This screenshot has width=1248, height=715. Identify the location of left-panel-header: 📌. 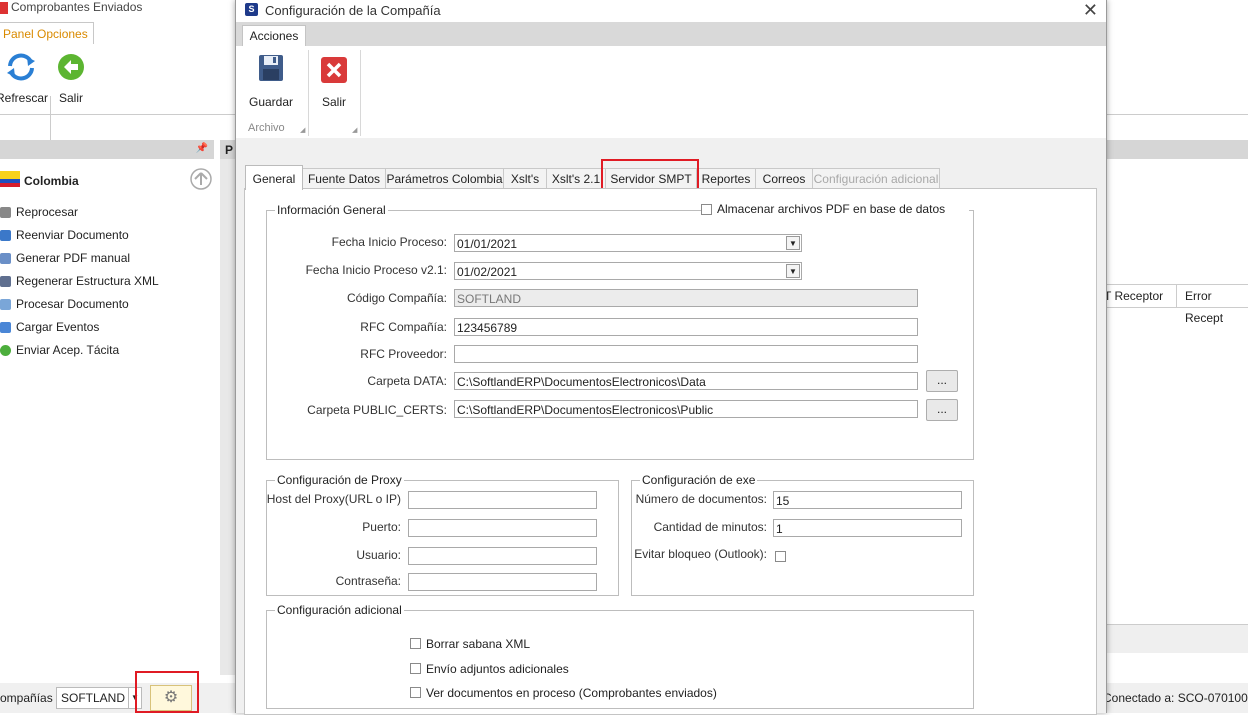
(107, 149).